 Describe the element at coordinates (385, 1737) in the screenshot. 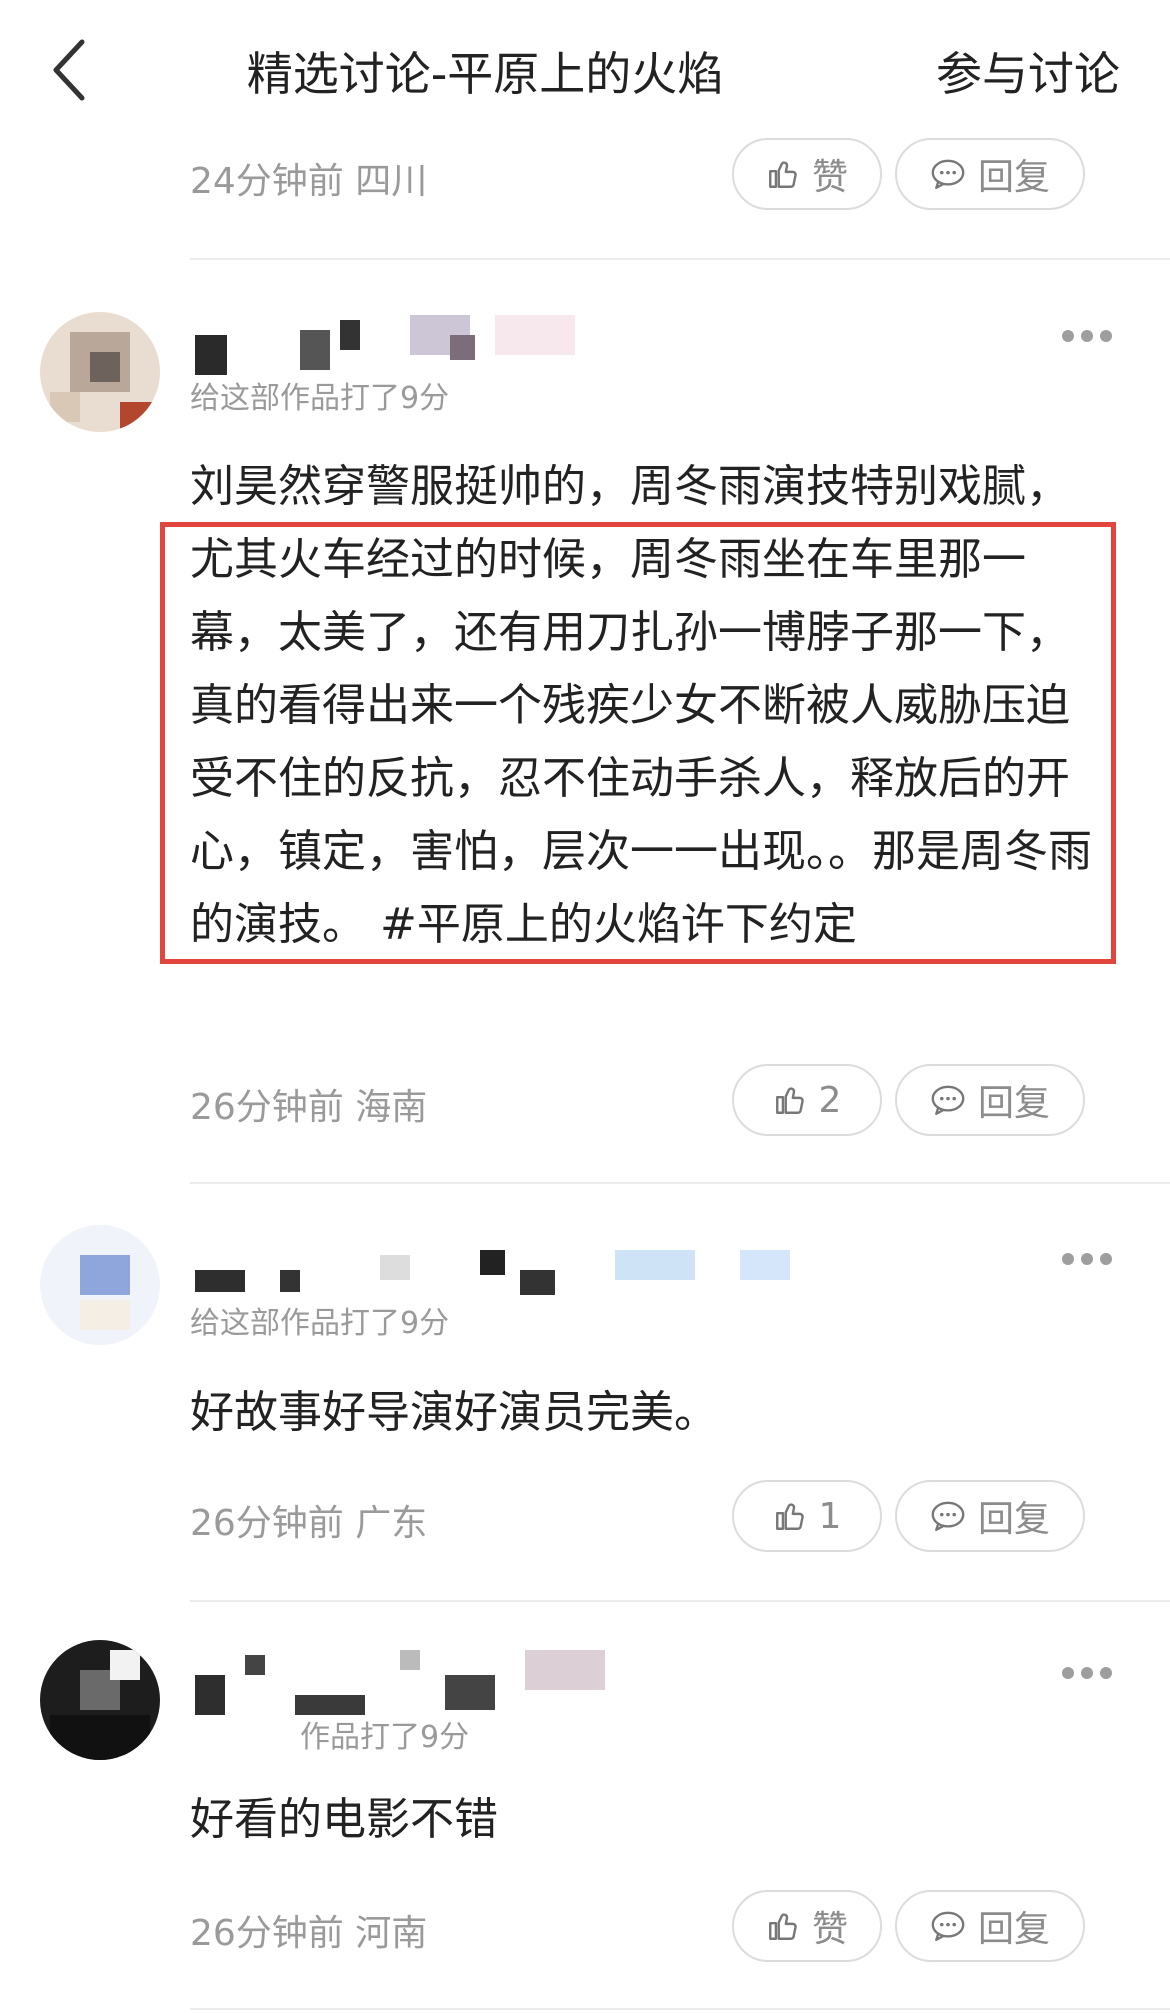

I see `rating-subline: 作品打了9分` at that location.